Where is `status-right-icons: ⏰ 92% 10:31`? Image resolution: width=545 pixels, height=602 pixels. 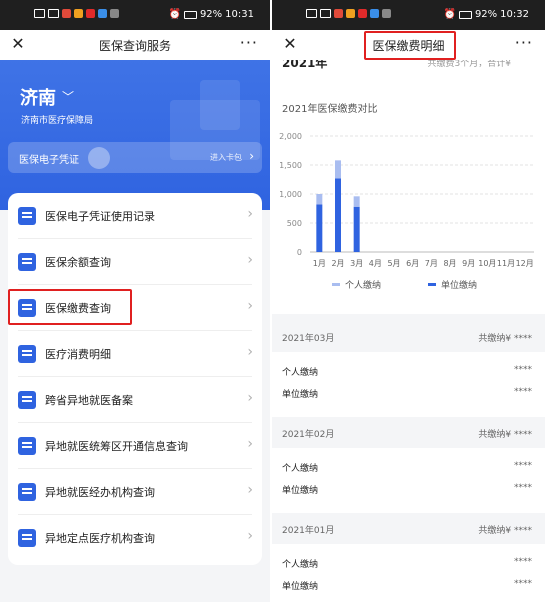 status-right-icons: ⏰ 92% 10:31 is located at coordinates (211, 14).